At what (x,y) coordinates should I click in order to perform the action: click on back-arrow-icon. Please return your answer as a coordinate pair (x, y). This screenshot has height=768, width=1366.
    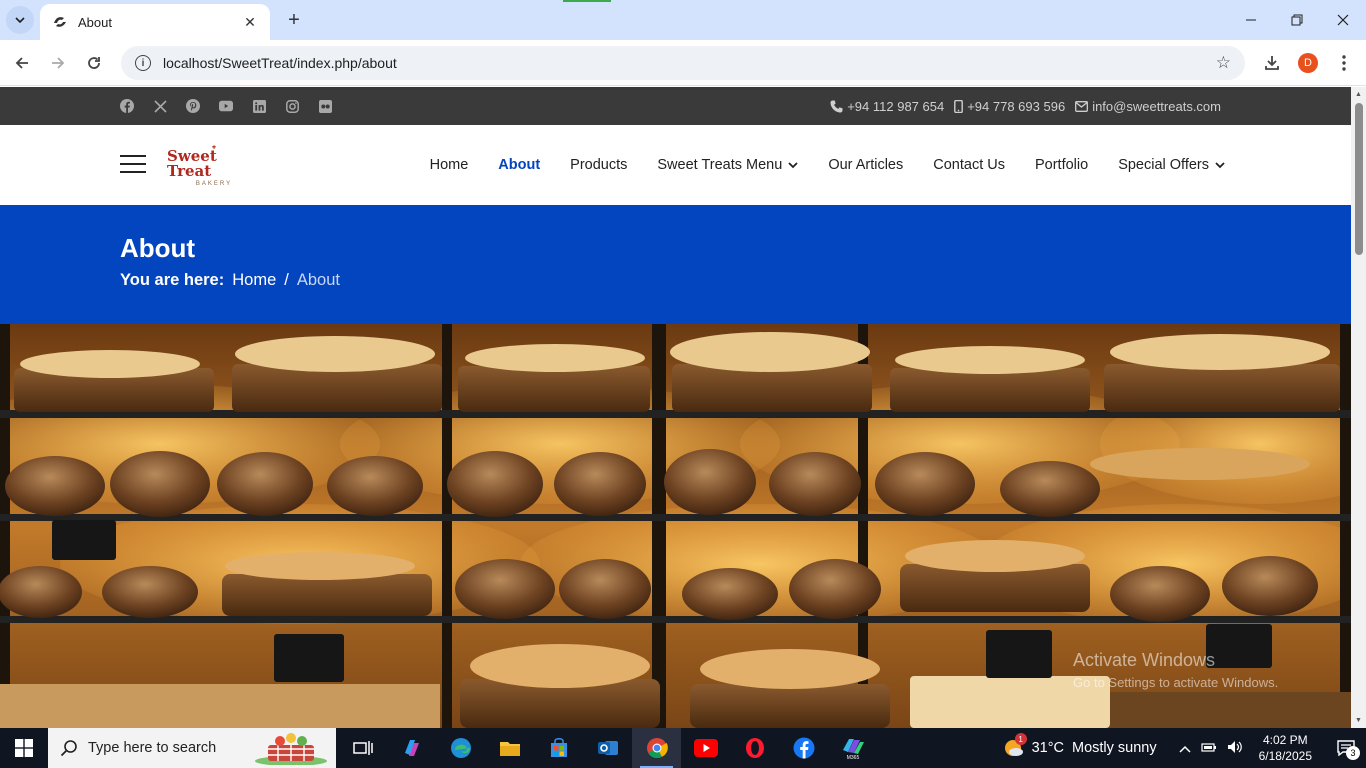
    Looking at the image, I should click on (22, 63).